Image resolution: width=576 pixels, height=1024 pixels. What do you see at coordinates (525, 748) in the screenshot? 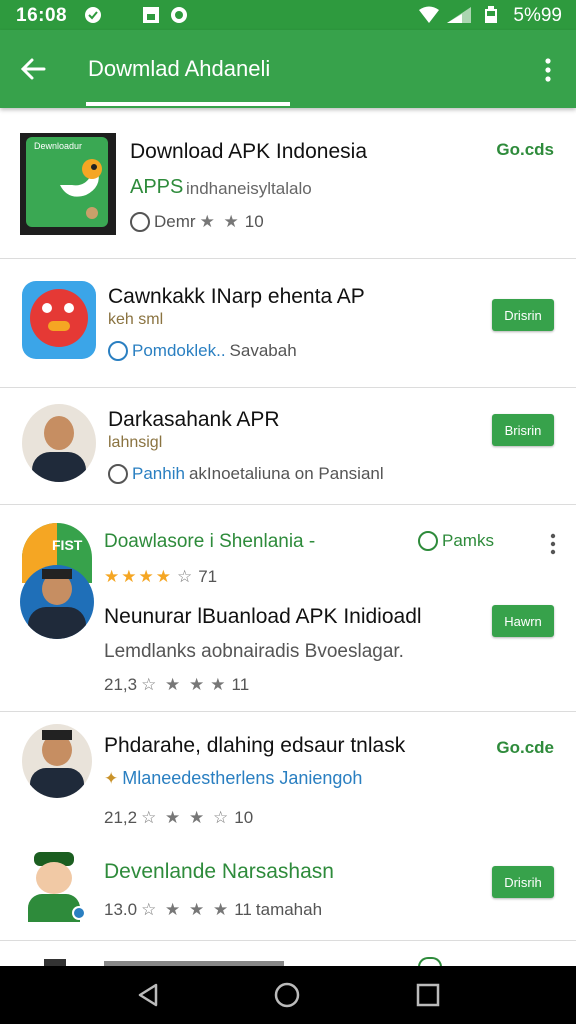
I see `price-label: Go.cde` at bounding box center [525, 748].